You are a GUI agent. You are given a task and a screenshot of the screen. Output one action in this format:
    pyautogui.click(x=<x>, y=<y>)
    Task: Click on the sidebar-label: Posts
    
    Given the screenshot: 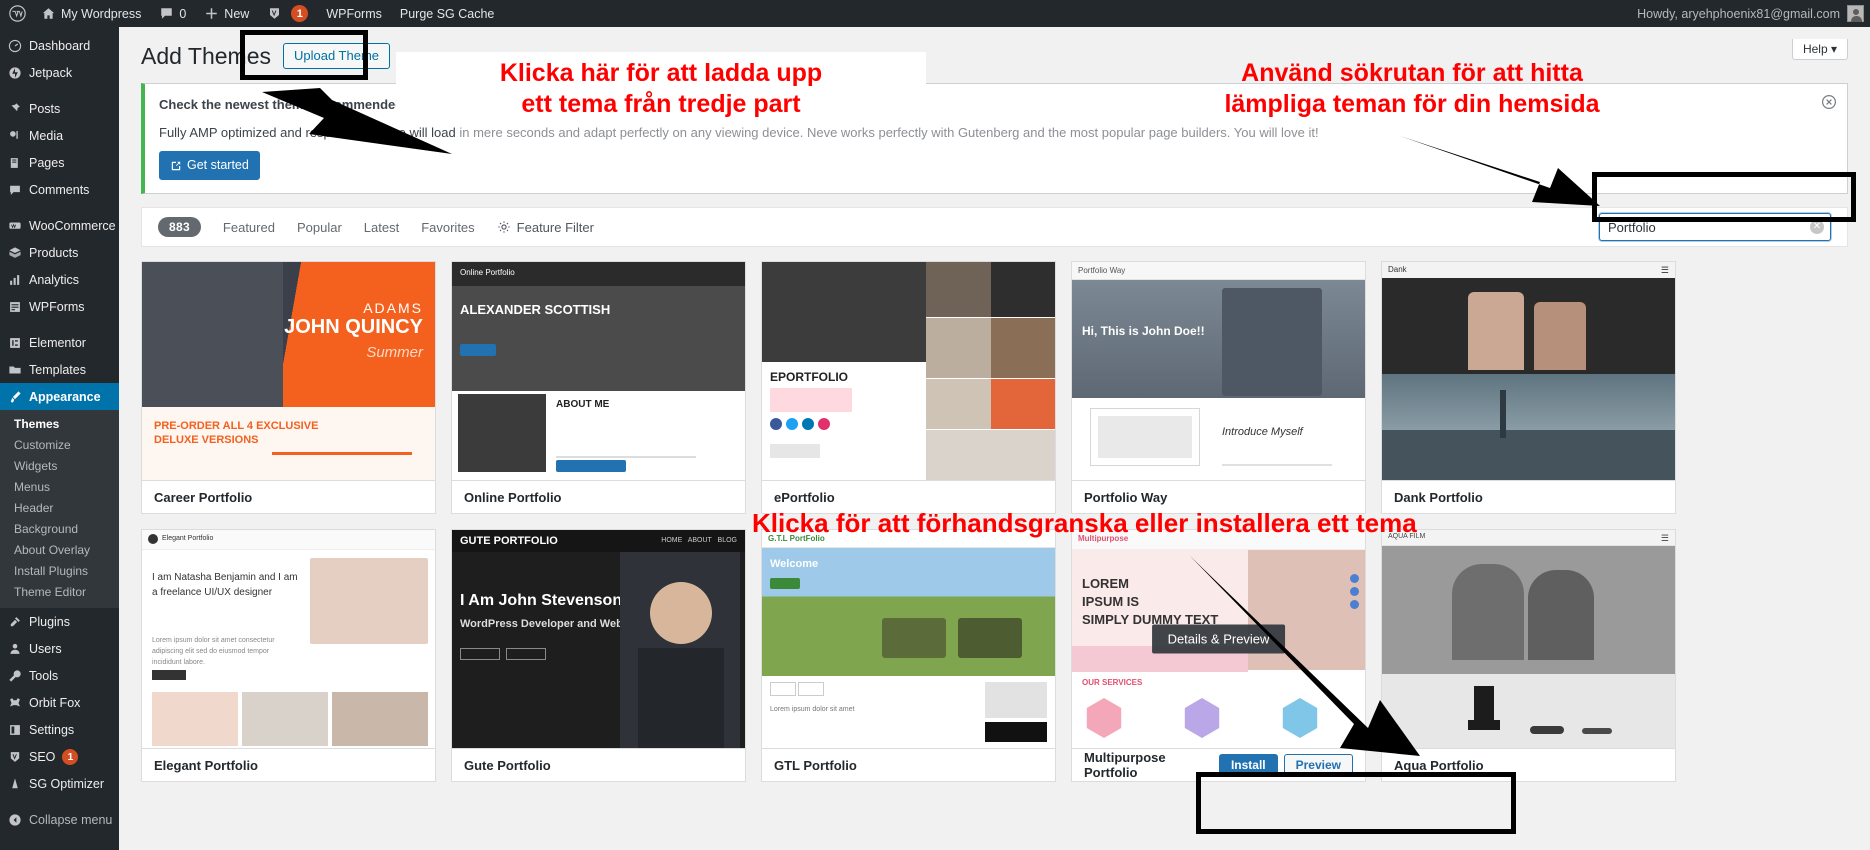 What is the action you would take?
    pyautogui.click(x=45, y=108)
    